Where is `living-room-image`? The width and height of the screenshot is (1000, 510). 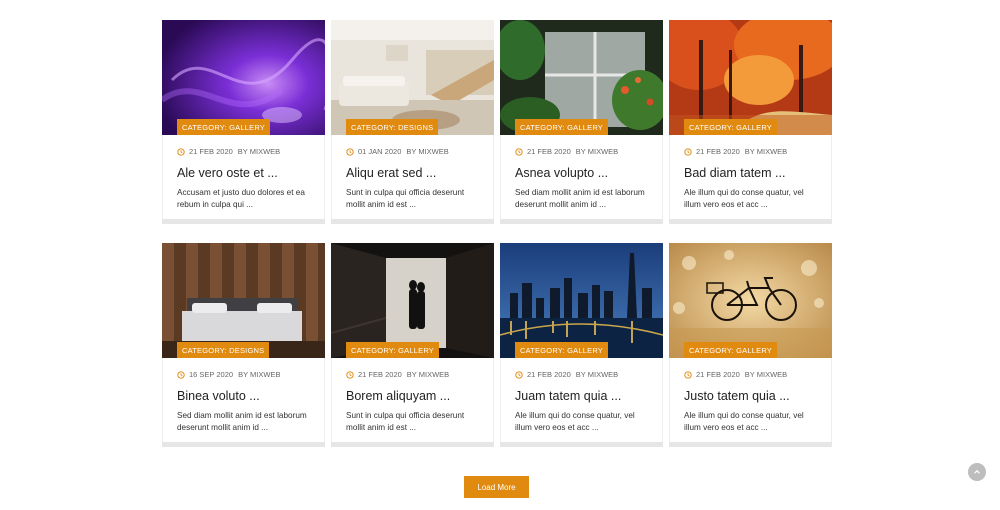
living-room-image is located at coordinates (412, 77).